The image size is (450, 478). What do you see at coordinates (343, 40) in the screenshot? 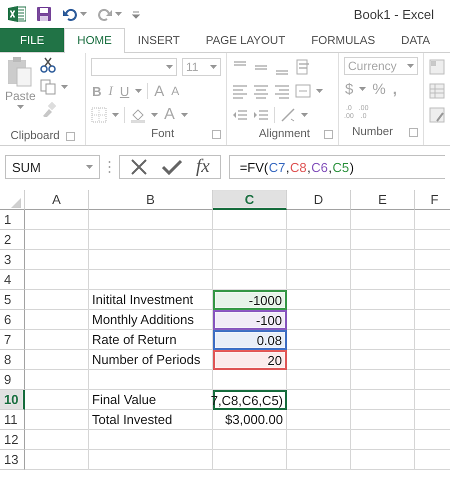
I see `ribbon-tab: FORMULAS` at bounding box center [343, 40].